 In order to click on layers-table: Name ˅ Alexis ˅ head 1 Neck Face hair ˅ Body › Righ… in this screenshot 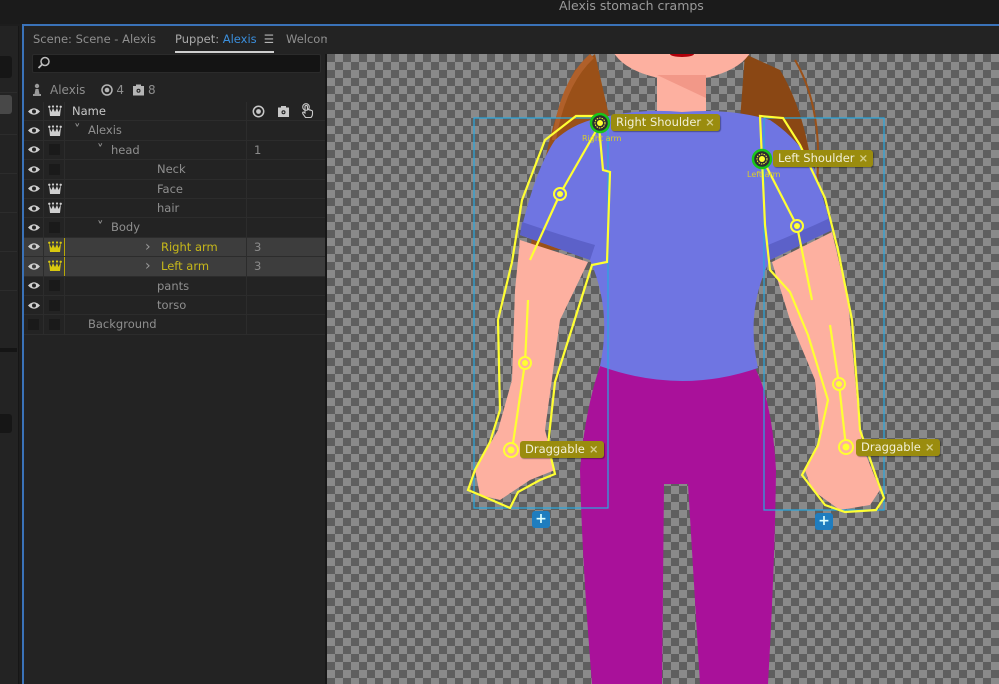, I will do `click(175, 218)`.